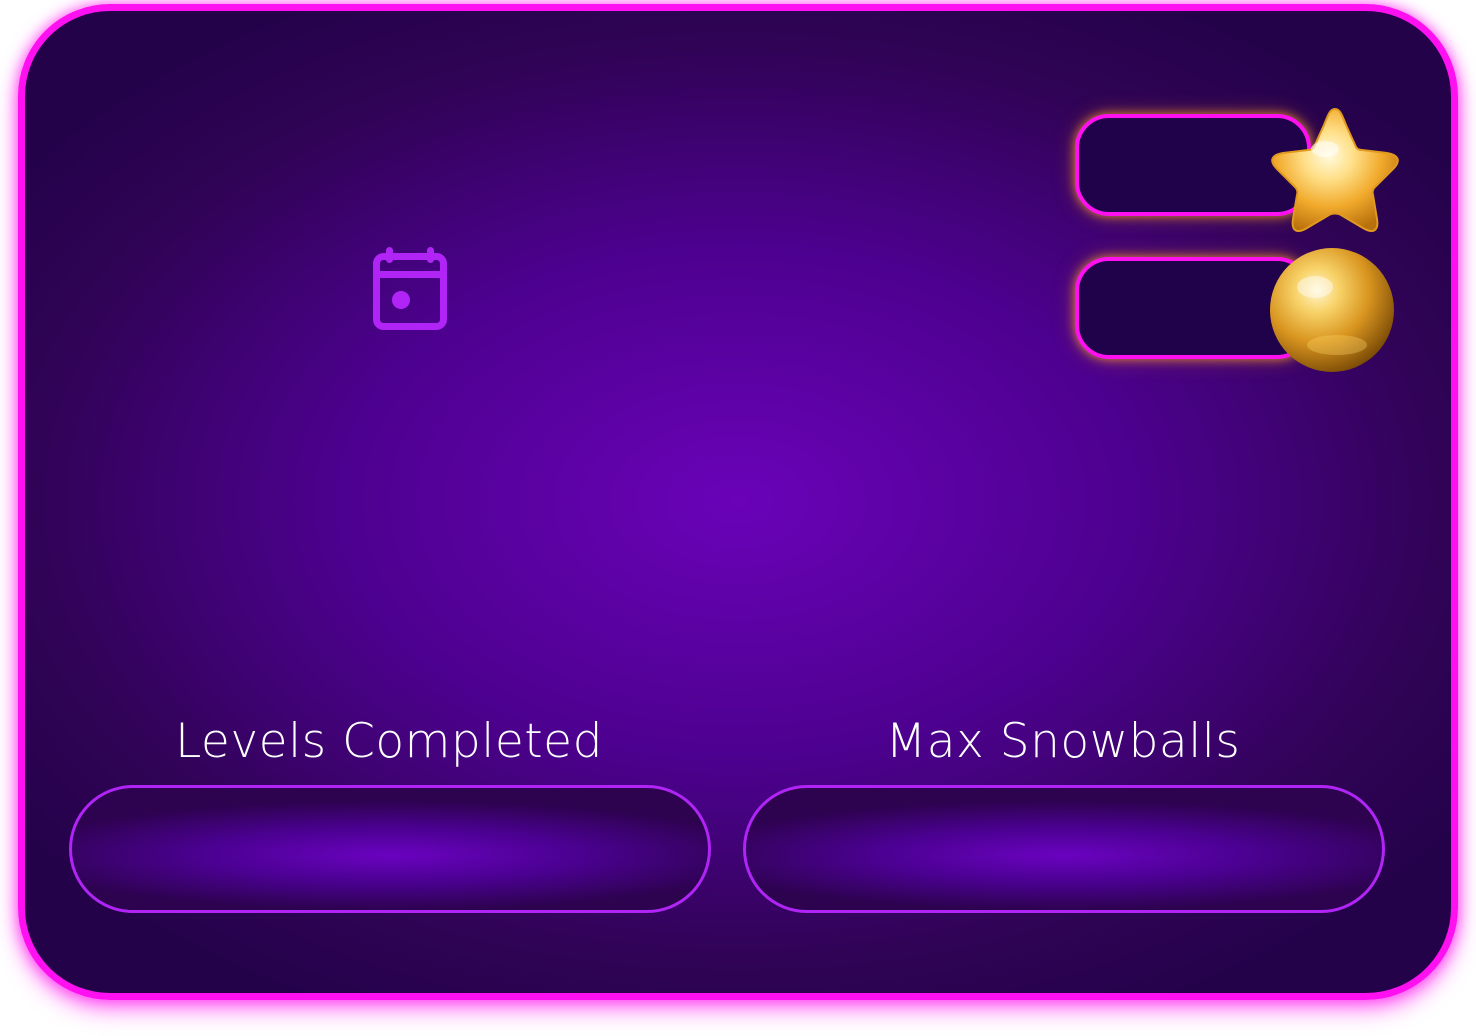 This screenshot has width=1476, height=1036. I want to click on max-snowballs-box, so click(1064, 849).